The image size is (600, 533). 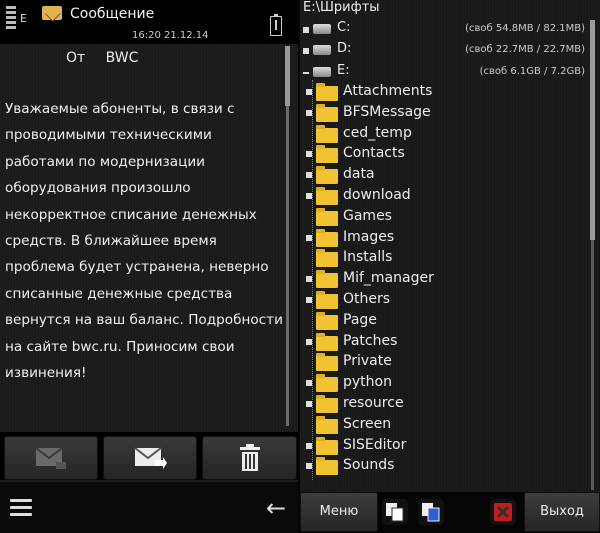 What do you see at coordinates (52, 13) in the screenshot?
I see `envelope-icon` at bounding box center [52, 13].